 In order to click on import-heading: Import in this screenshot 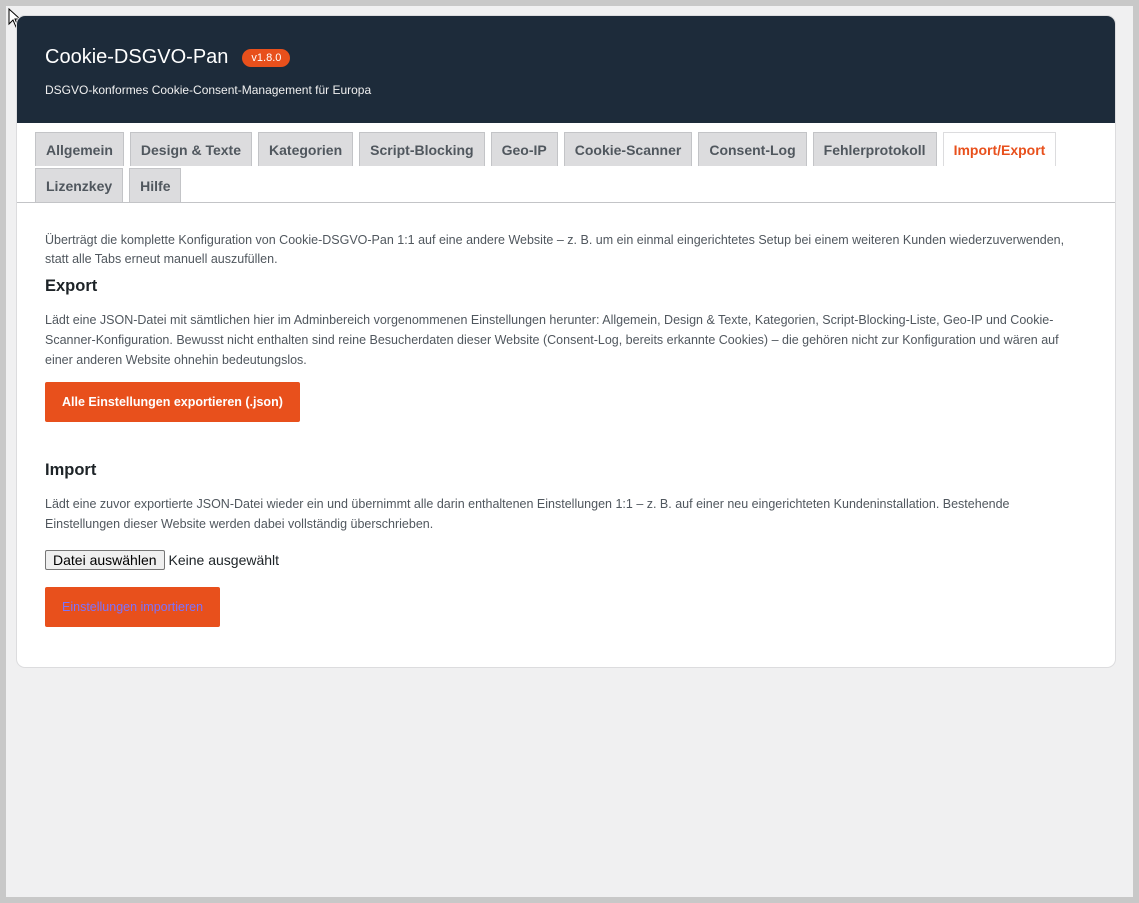, I will do `click(71, 470)`.